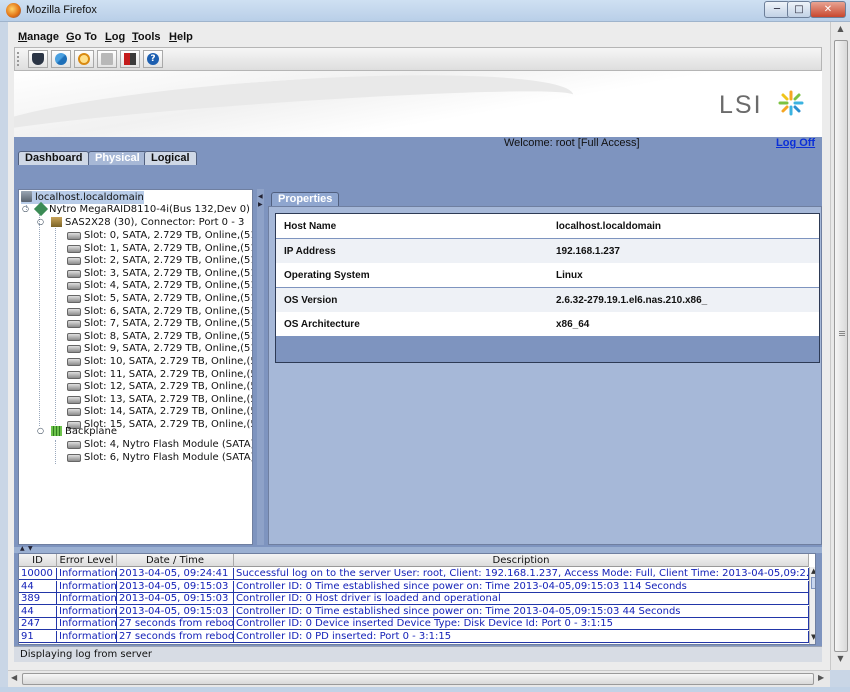 Image resolution: width=850 pixels, height=692 pixels. Describe the element at coordinates (795, 143) in the screenshot. I see `logoff-link: Log Off` at that location.